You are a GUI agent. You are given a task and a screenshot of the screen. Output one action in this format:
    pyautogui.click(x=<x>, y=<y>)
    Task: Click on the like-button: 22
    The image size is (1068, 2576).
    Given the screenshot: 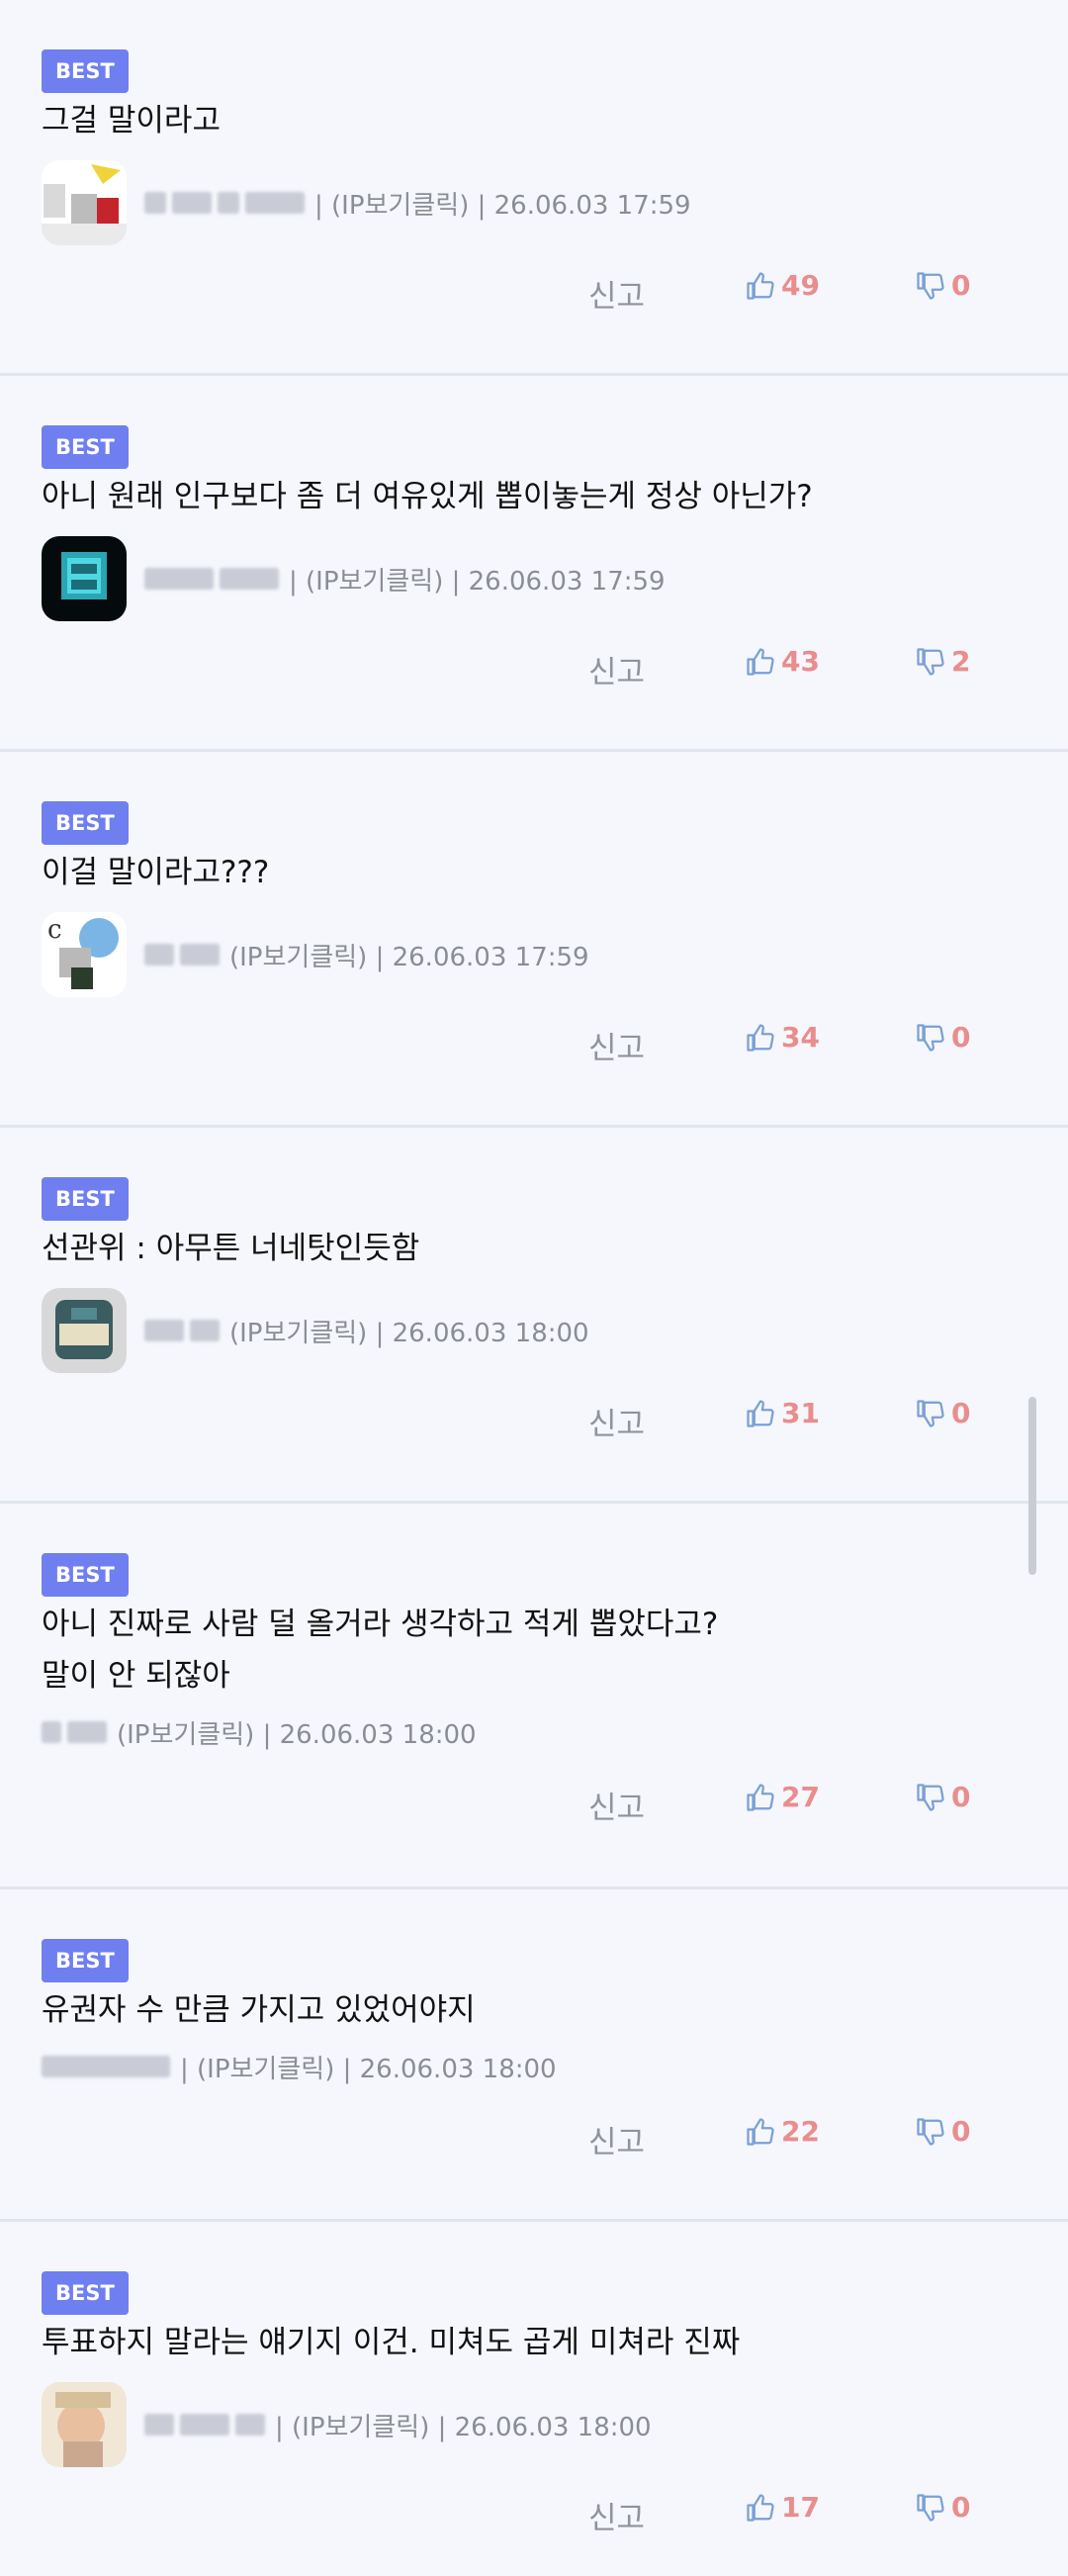 What is the action you would take?
    pyautogui.click(x=783, y=2131)
    